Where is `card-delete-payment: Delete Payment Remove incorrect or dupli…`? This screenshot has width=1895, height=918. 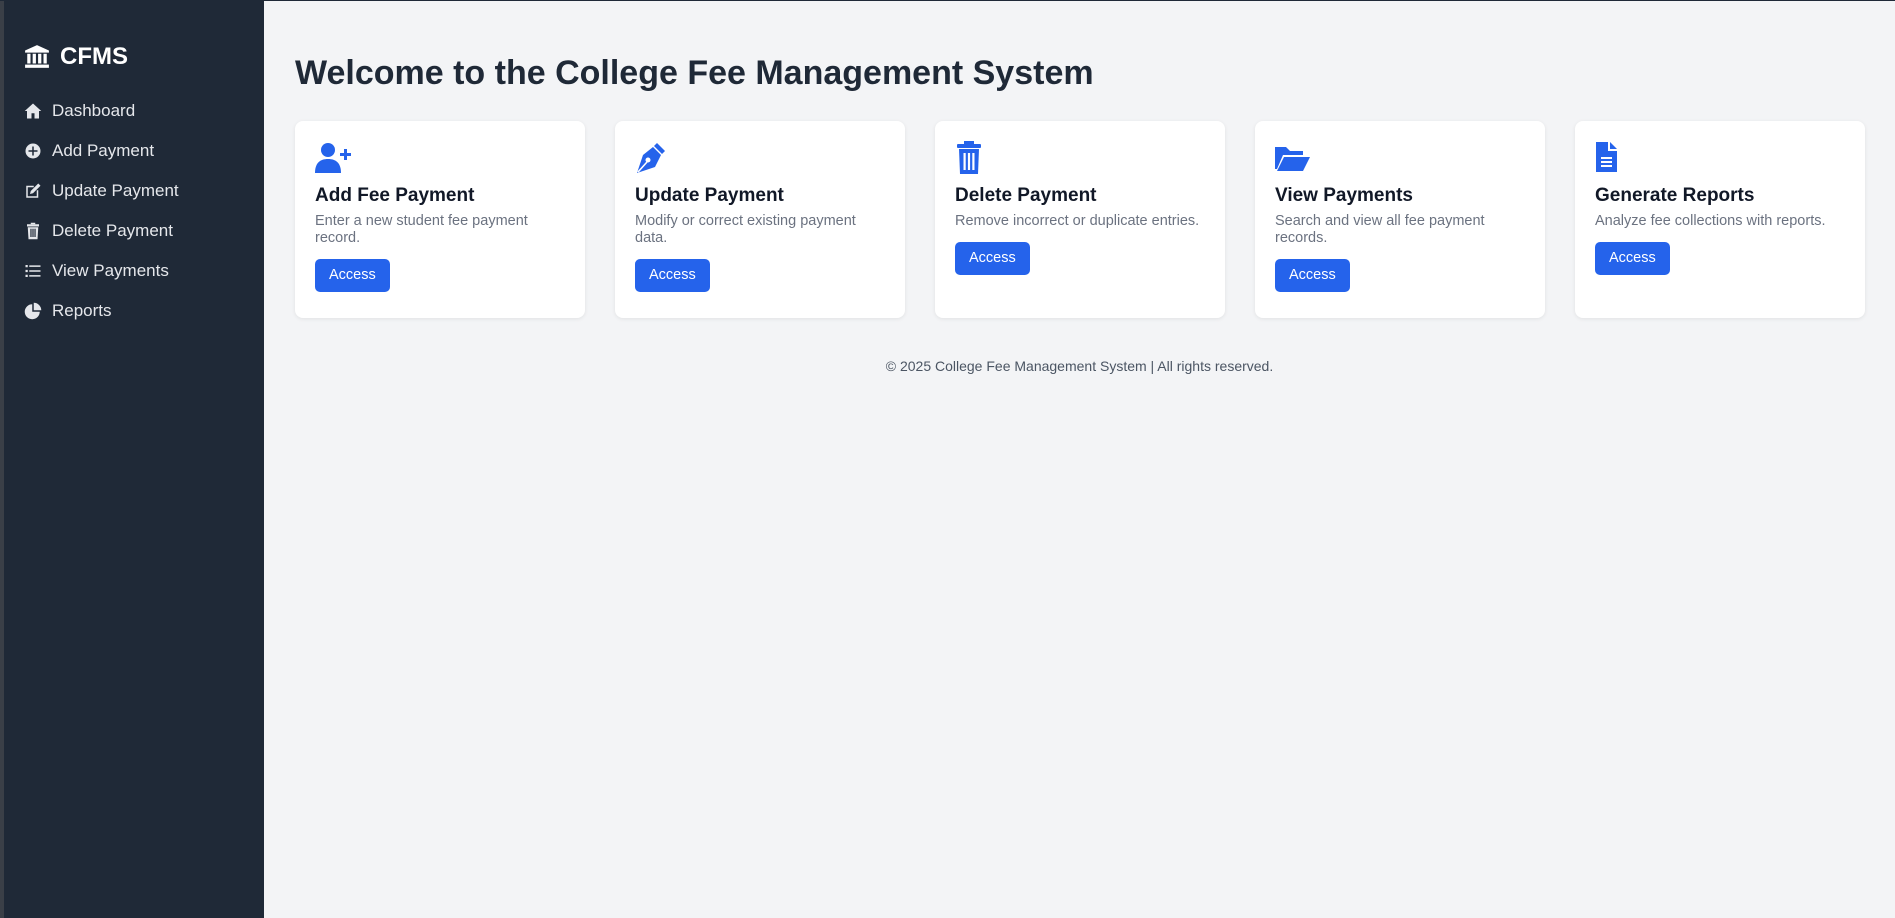
card-delete-payment: Delete Payment Remove incorrect or dupli… is located at coordinates (1080, 219).